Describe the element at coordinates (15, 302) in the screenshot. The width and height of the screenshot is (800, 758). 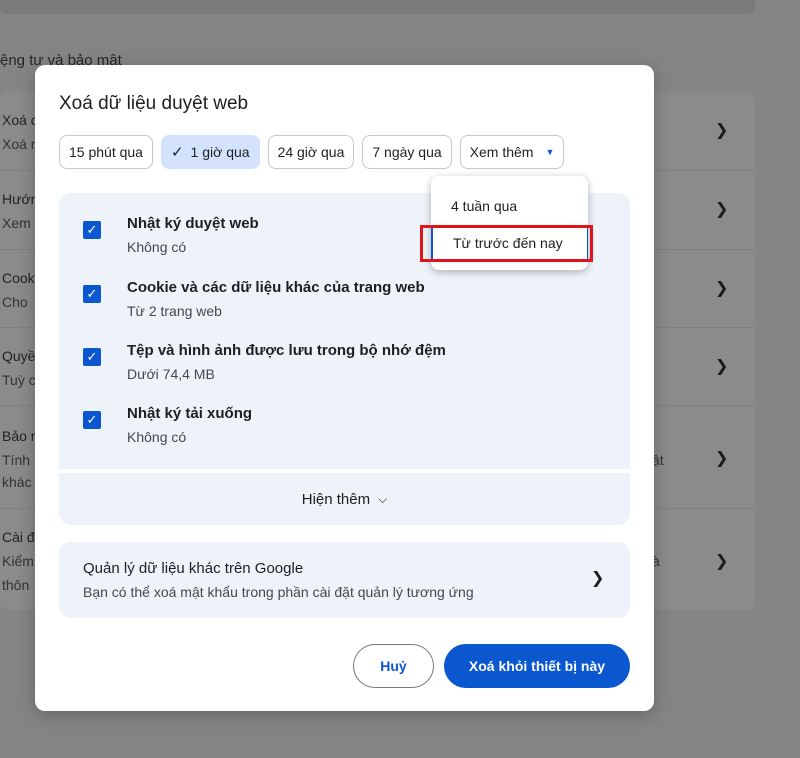
I see `row-subtitle: Cho` at that location.